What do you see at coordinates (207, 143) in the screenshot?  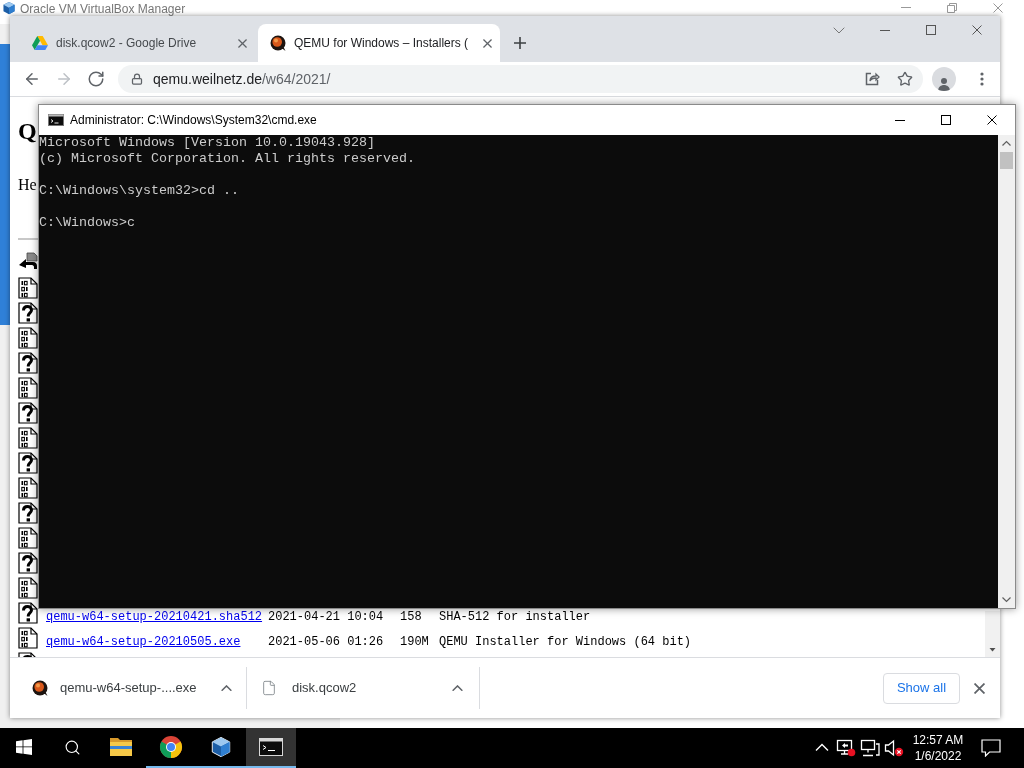 I see `console-line: Microsoft Windows [Version 10.0.19043.928]` at bounding box center [207, 143].